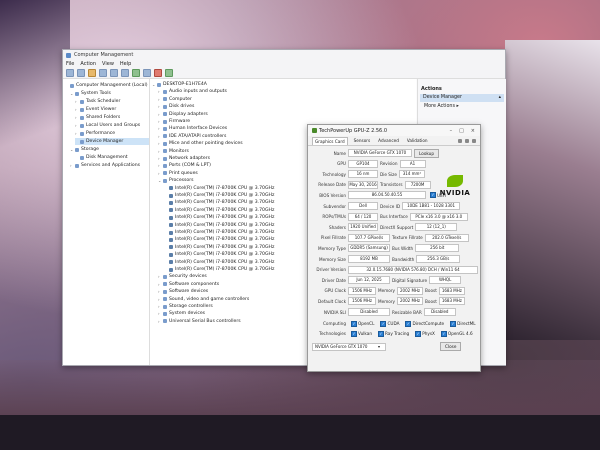 Image resolution: width=600 pixels, height=450 pixels. What do you see at coordinates (183, 291) in the screenshot?
I see `device-category: › Software devices` at bounding box center [183, 291].